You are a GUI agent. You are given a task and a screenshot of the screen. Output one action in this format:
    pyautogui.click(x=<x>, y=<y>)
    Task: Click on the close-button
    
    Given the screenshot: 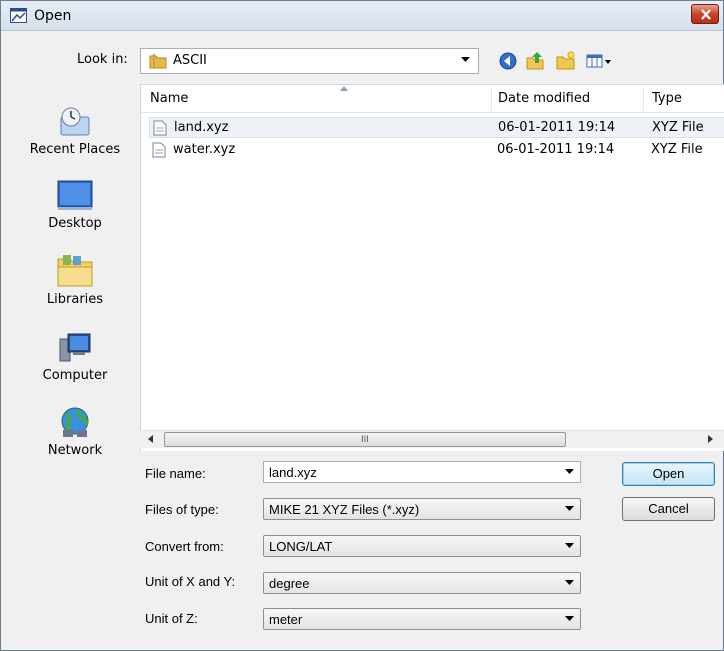 What is the action you would take?
    pyautogui.click(x=705, y=14)
    